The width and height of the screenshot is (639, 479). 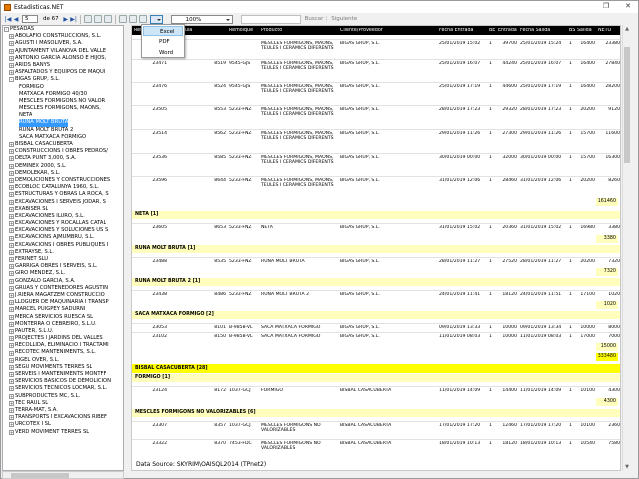 I want to click on previous-page-icon: ◀, so click(x=16, y=19).